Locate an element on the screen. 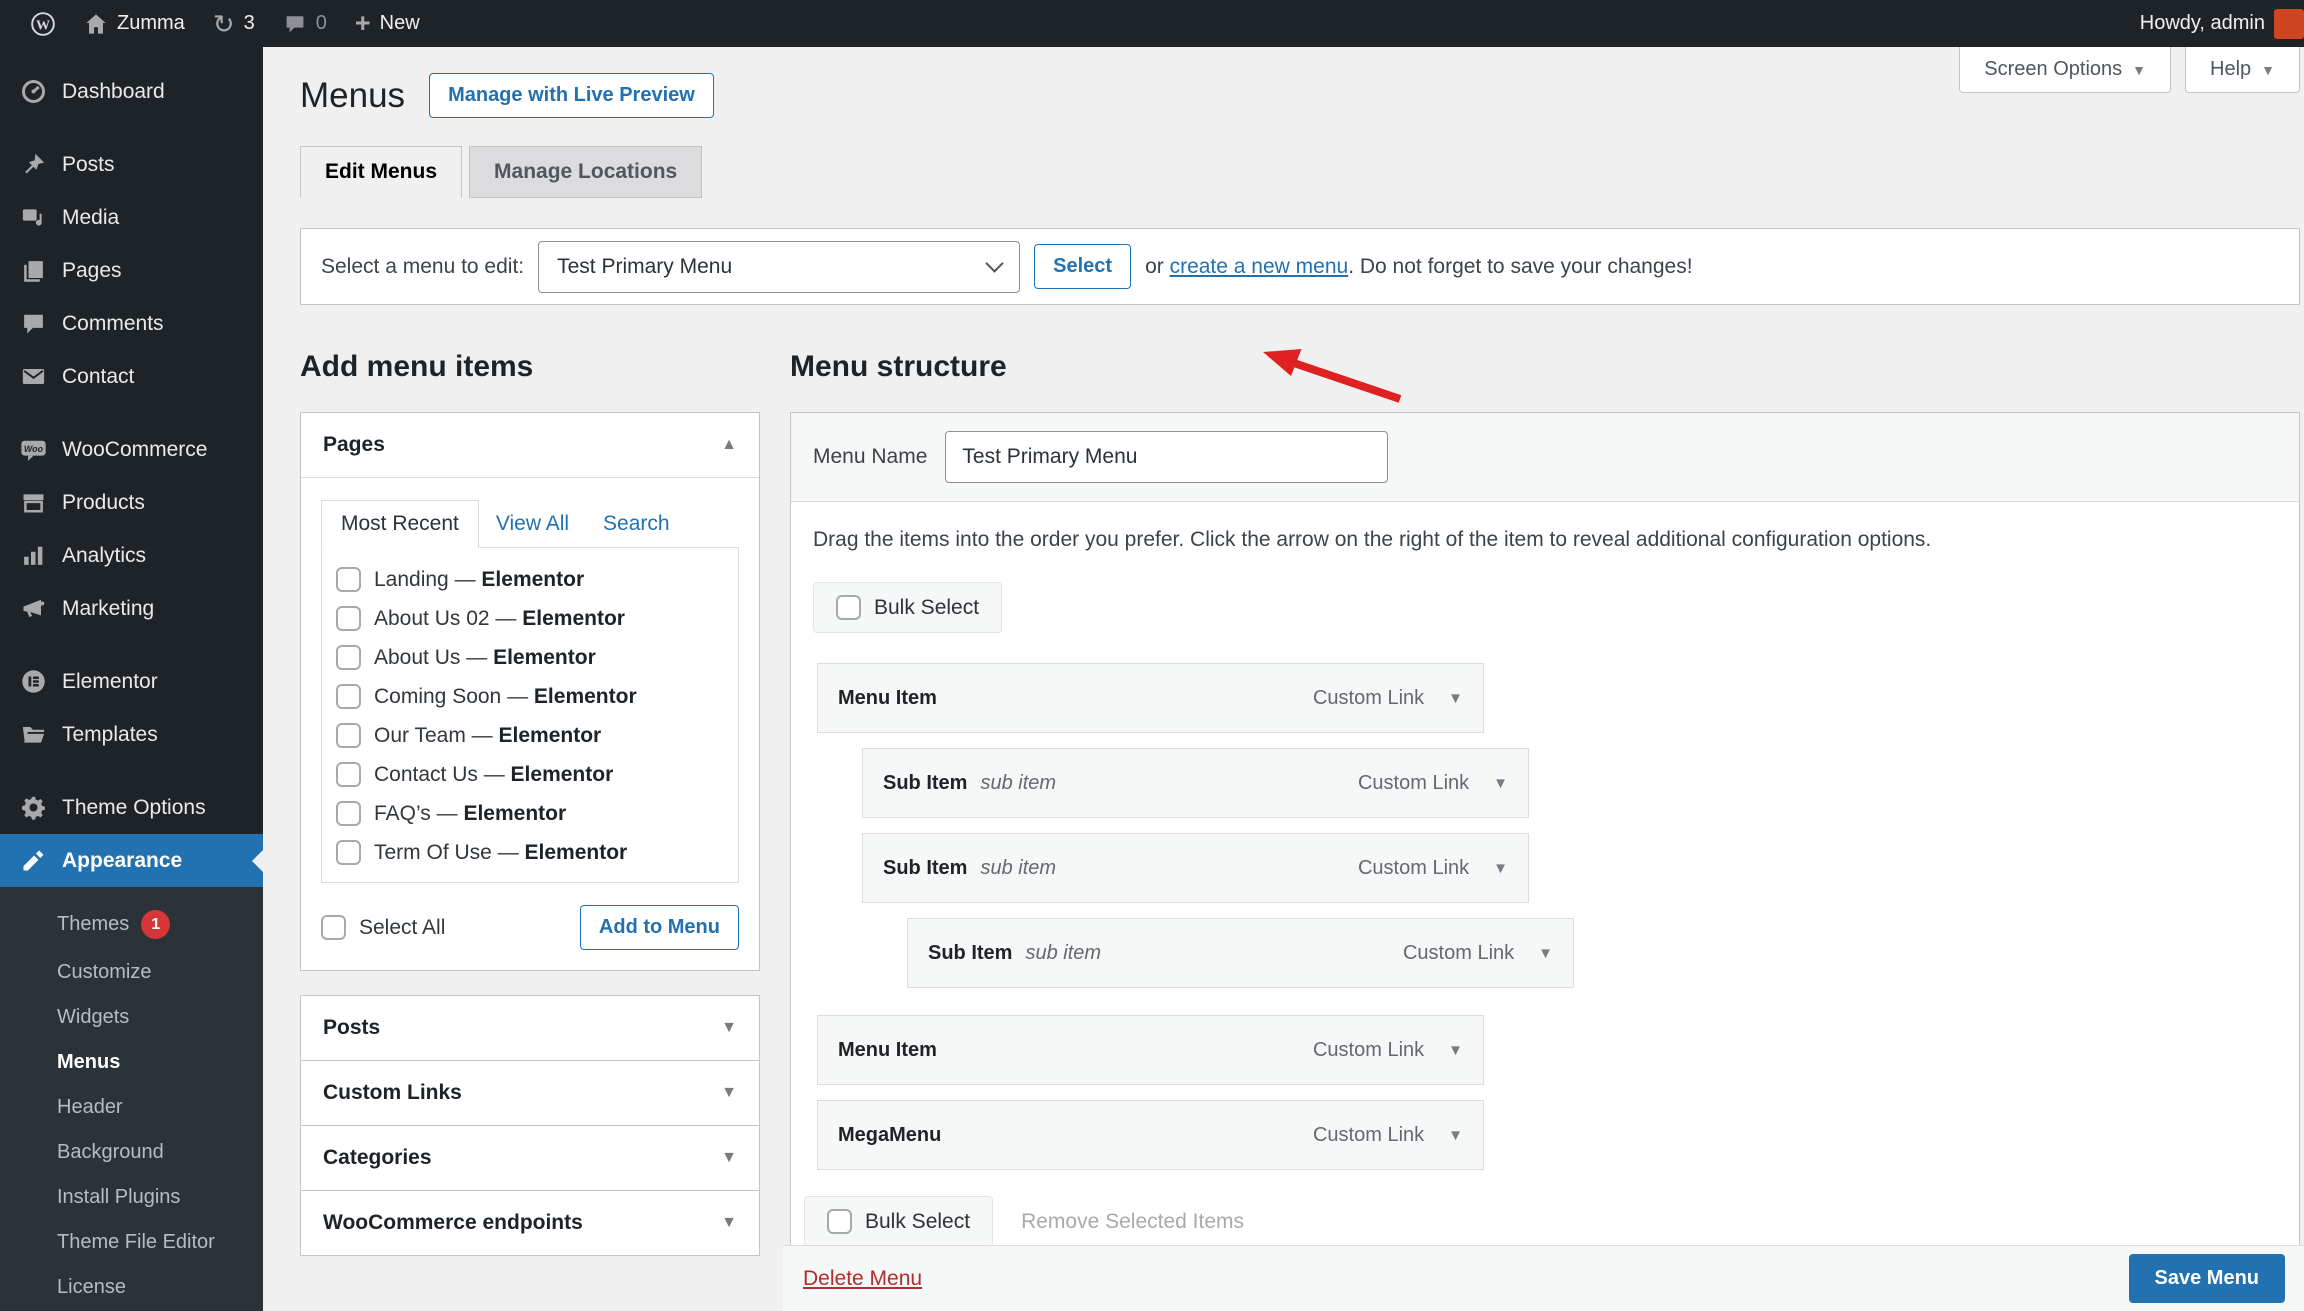 The width and height of the screenshot is (2304, 1311). posts-panel-header: Posts ▼ is located at coordinates (530, 1028).